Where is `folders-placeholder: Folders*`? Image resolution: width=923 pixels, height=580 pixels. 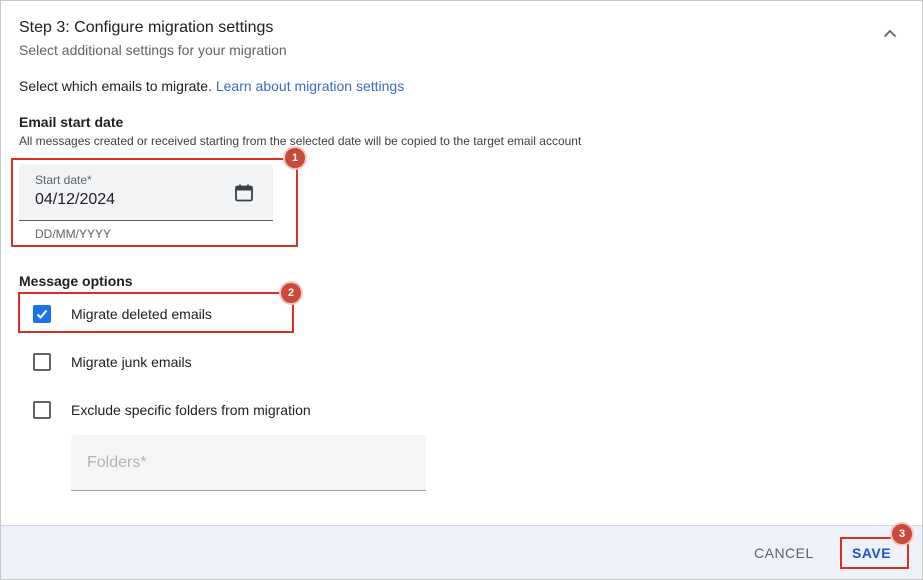
folders-placeholder: Folders* is located at coordinates (117, 462).